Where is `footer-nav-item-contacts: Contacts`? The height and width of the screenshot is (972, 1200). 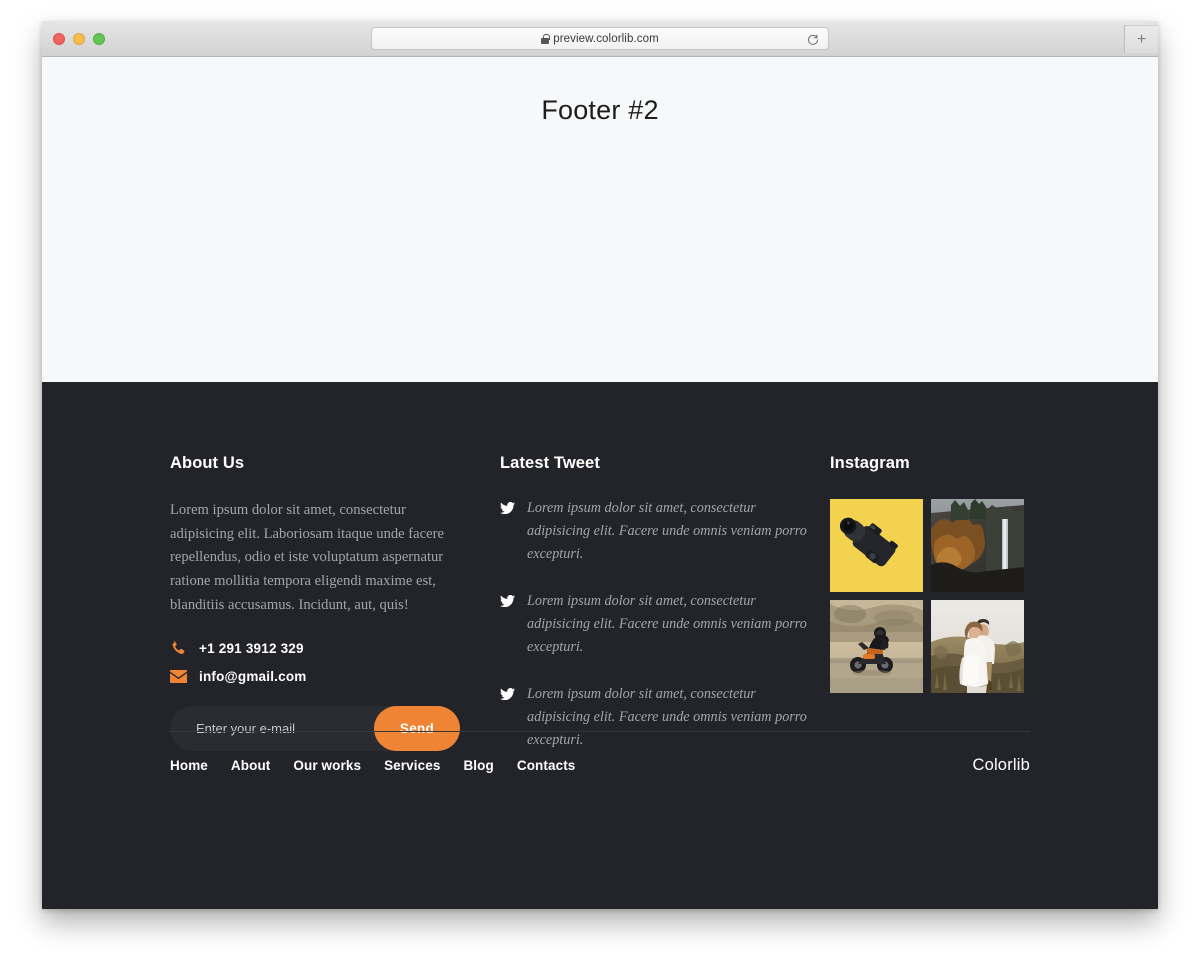 footer-nav-item-contacts: Contacts is located at coordinates (546, 765).